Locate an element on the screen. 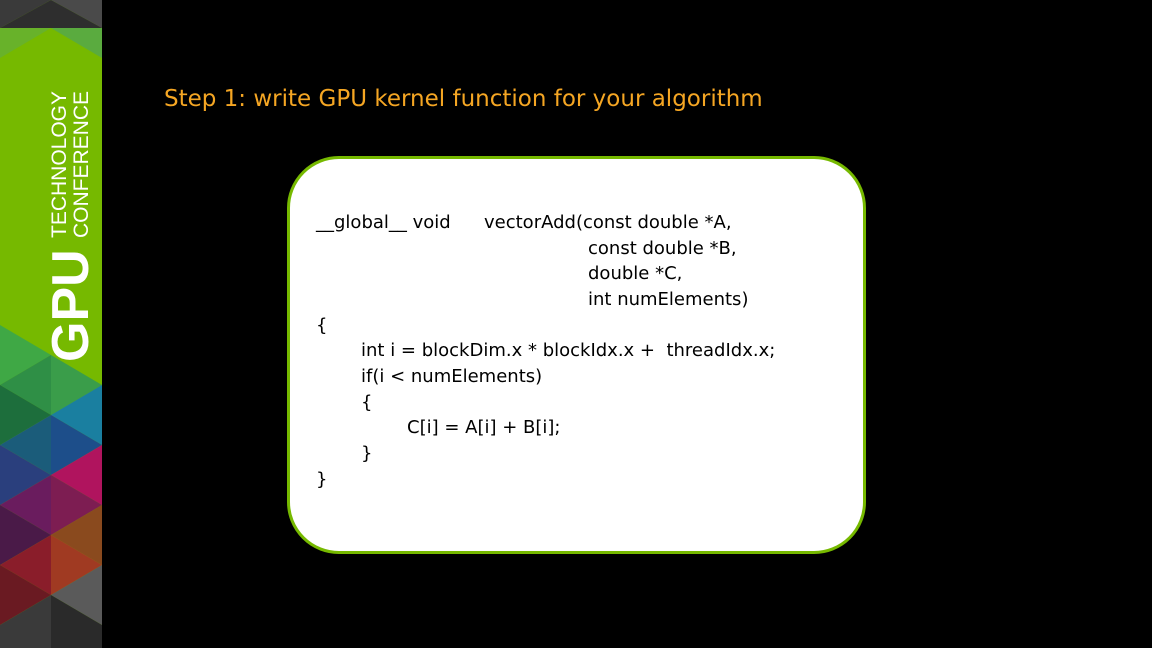 This screenshot has height=648, width=1152. sidebar-pattern is located at coordinates (51, 324).